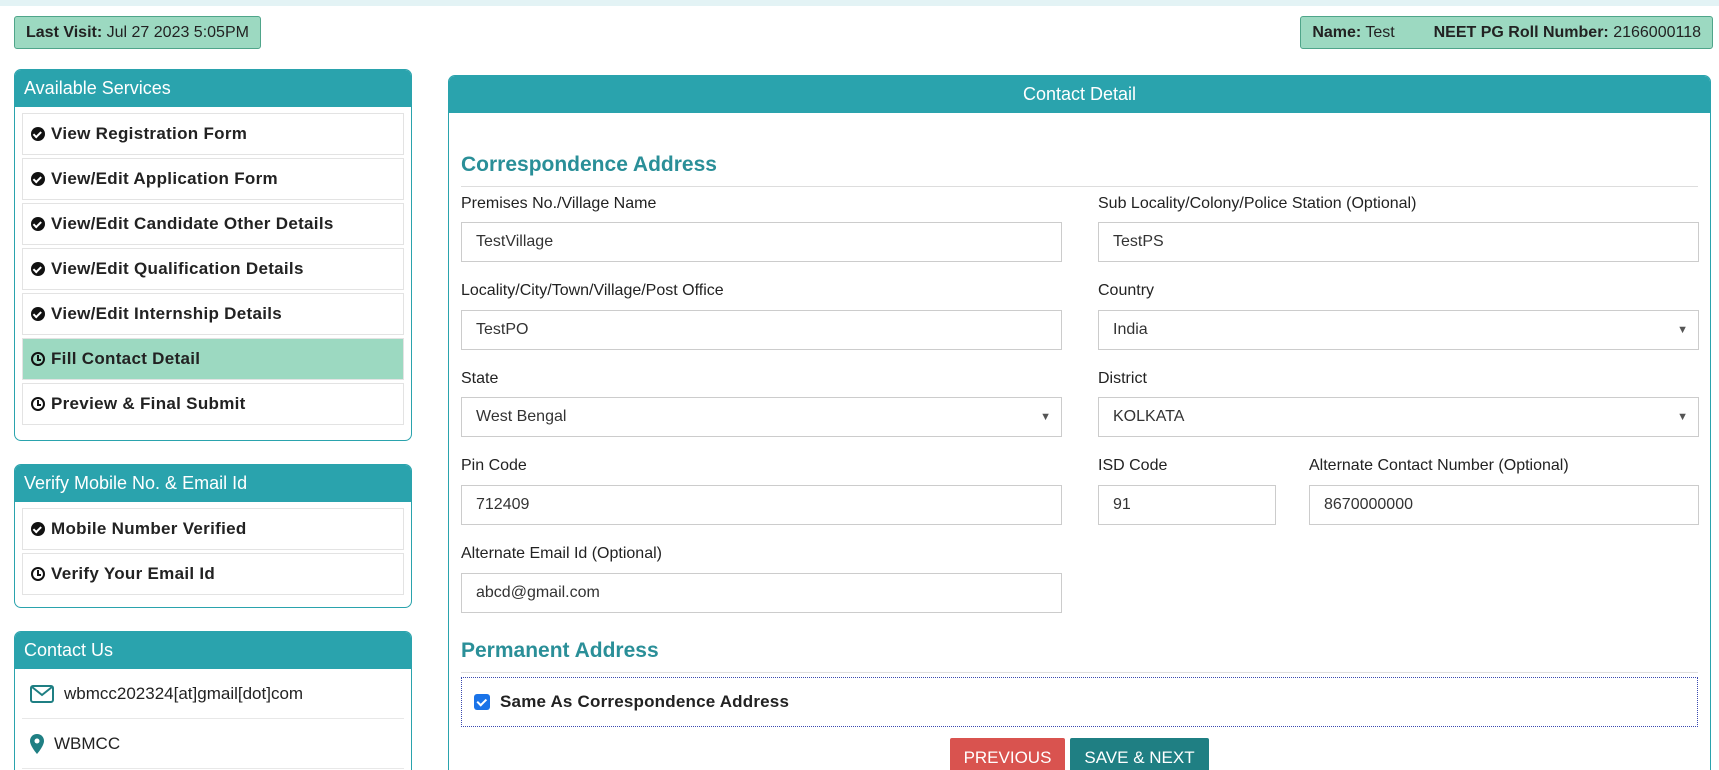 This screenshot has width=1719, height=770. Describe the element at coordinates (37, 743) in the screenshot. I see `map-marker-icon` at that location.